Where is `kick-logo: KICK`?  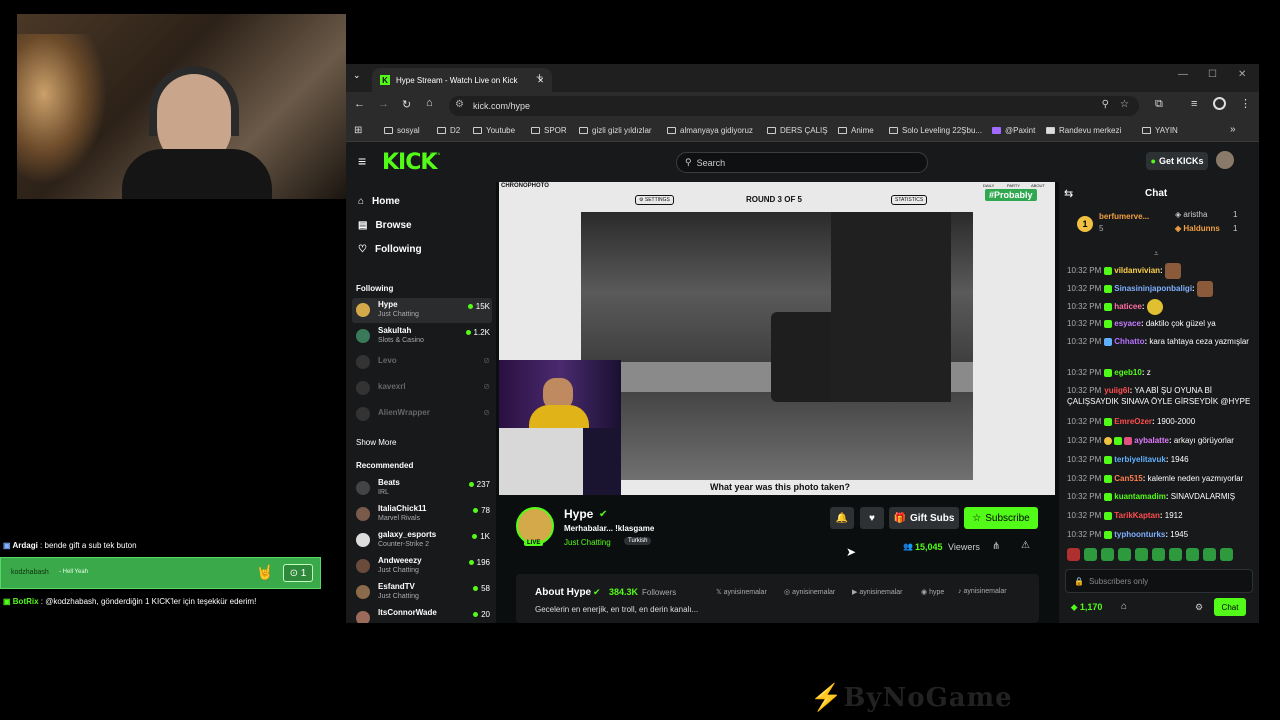 kick-logo: KICK is located at coordinates (409, 162).